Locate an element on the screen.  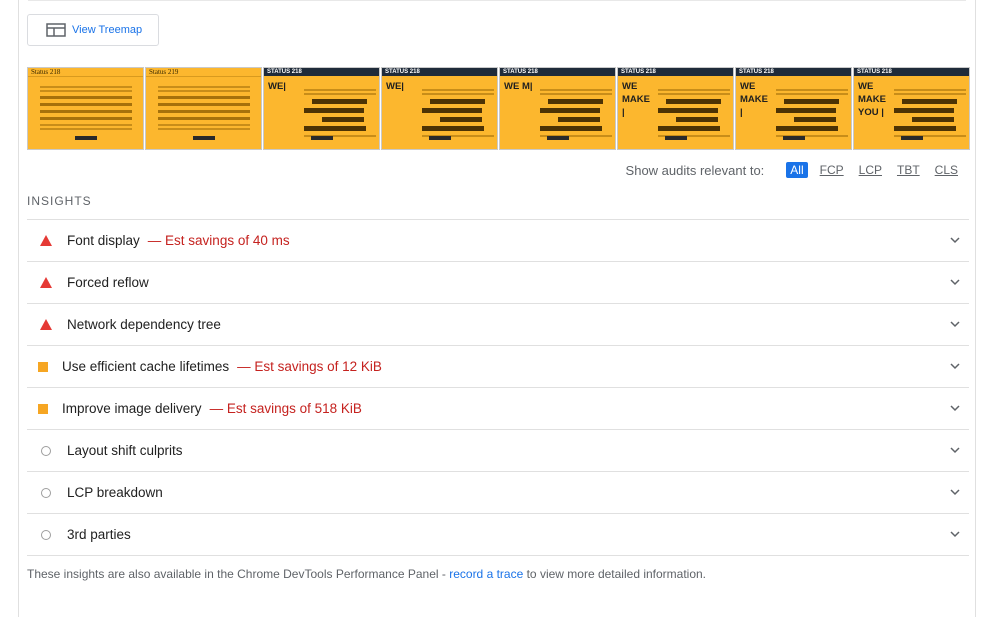
record-trace-link: record a trace is located at coordinates (486, 574).